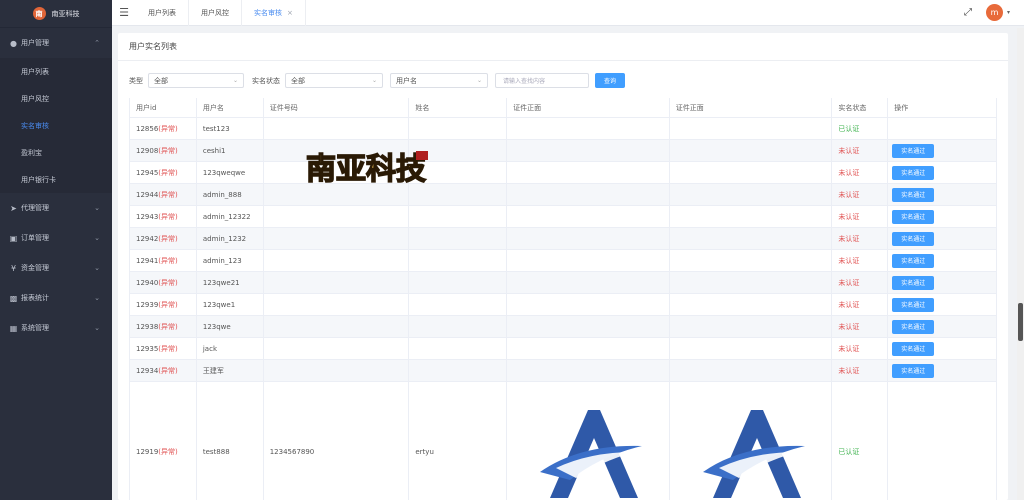 This screenshot has width=1024, height=500. Describe the element at coordinates (860, 128) in the screenshot. I see `cell-status: 已认证` at that location.